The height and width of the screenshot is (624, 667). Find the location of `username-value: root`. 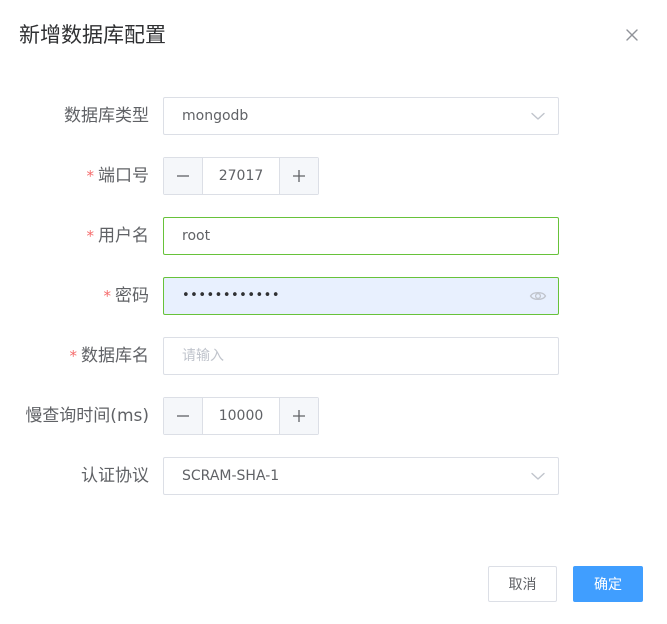

username-value: root is located at coordinates (196, 236).